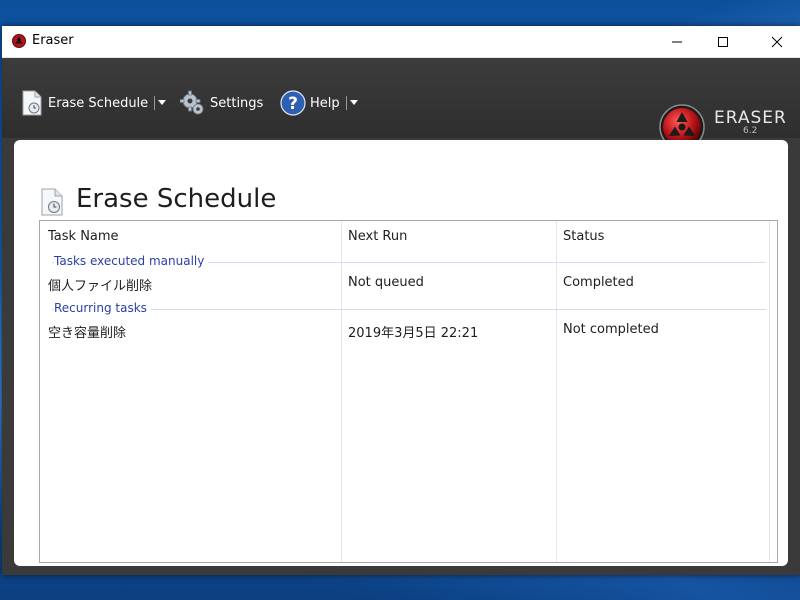 This screenshot has height=600, width=800. Describe the element at coordinates (192, 102) in the screenshot. I see `gear-icon` at that location.